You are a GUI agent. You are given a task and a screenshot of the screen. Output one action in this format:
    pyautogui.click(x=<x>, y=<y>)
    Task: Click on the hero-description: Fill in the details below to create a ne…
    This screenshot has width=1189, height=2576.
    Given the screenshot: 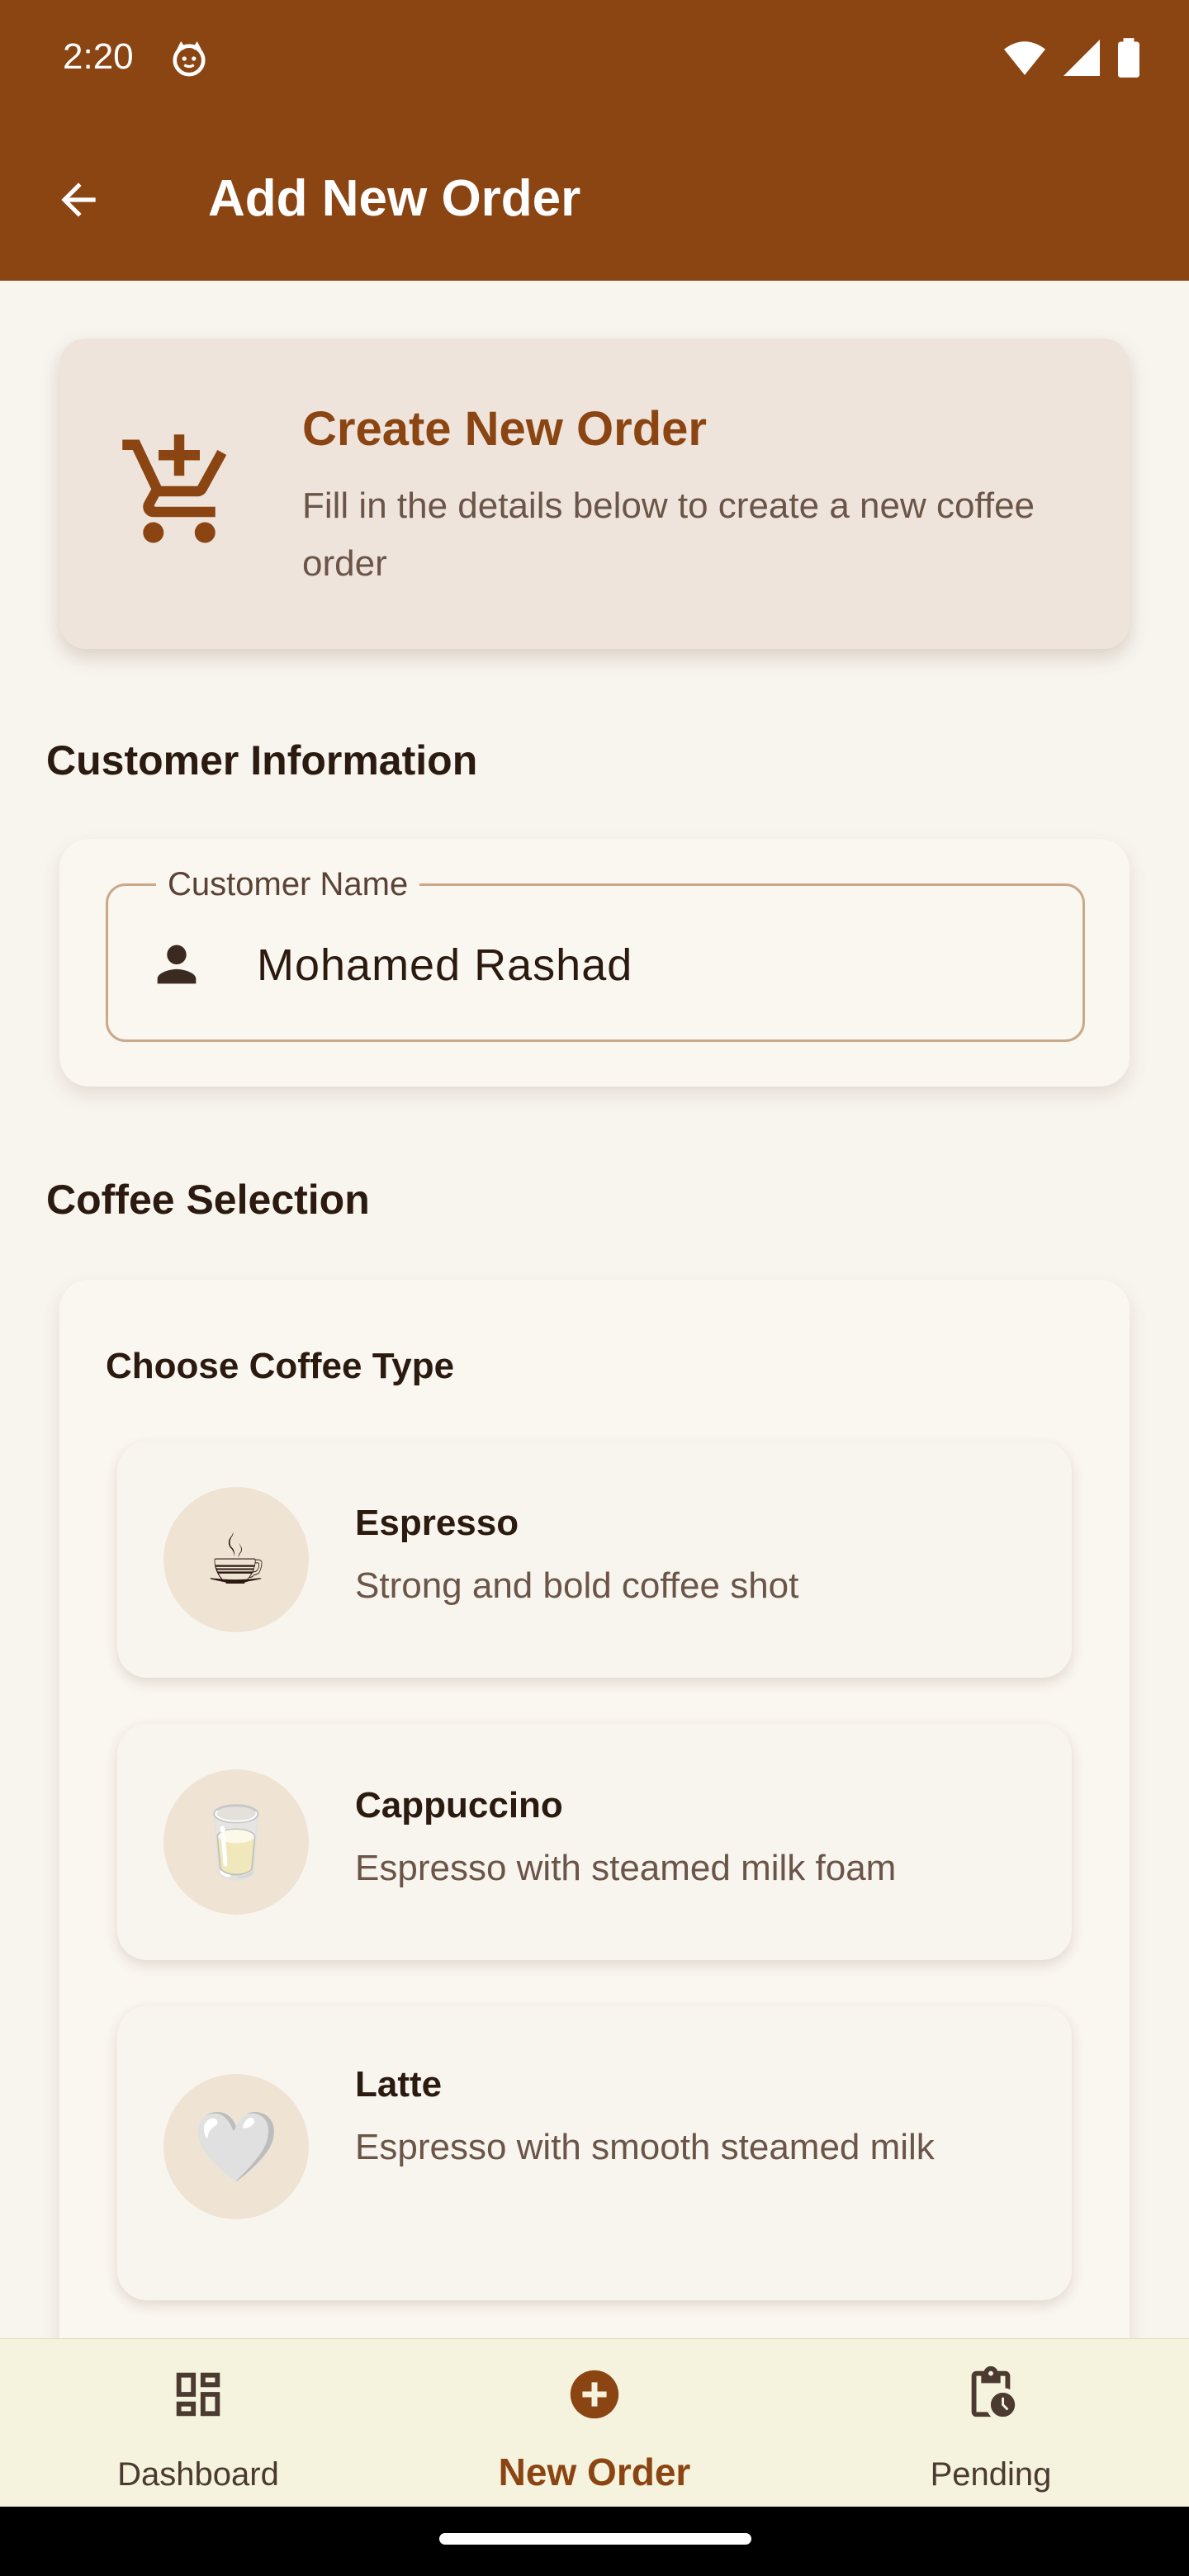 What is the action you would take?
    pyautogui.click(x=668, y=534)
    